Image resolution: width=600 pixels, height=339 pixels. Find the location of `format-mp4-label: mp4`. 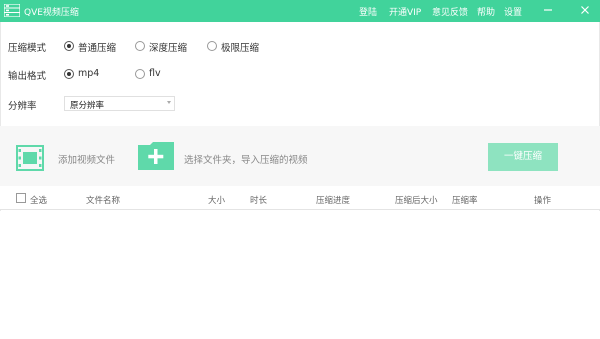

format-mp4-label: mp4 is located at coordinates (88, 73).